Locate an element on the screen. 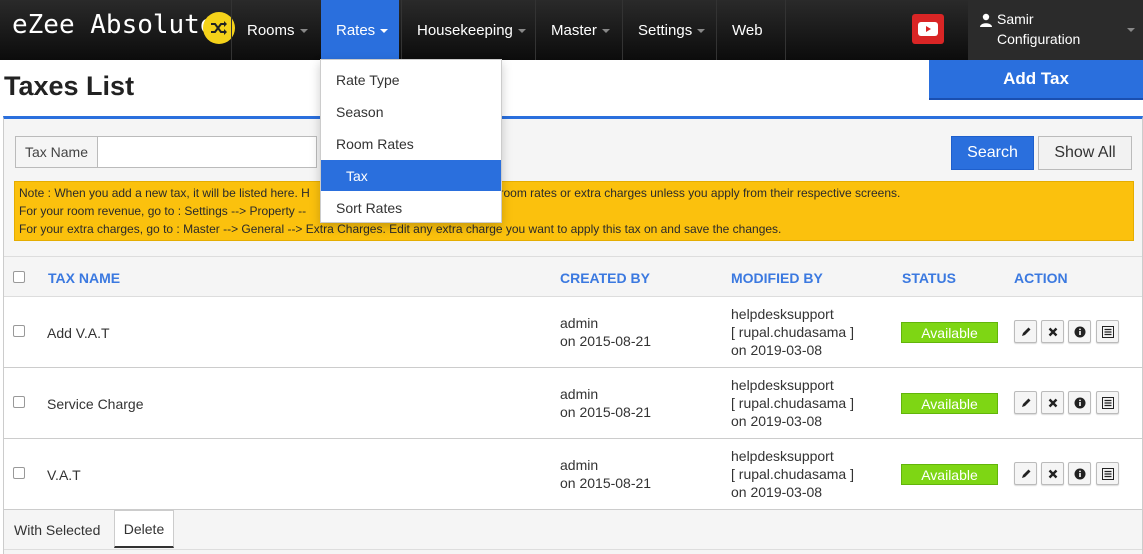 The height and width of the screenshot is (554, 1143). header-status: STATUS is located at coordinates (929, 278).